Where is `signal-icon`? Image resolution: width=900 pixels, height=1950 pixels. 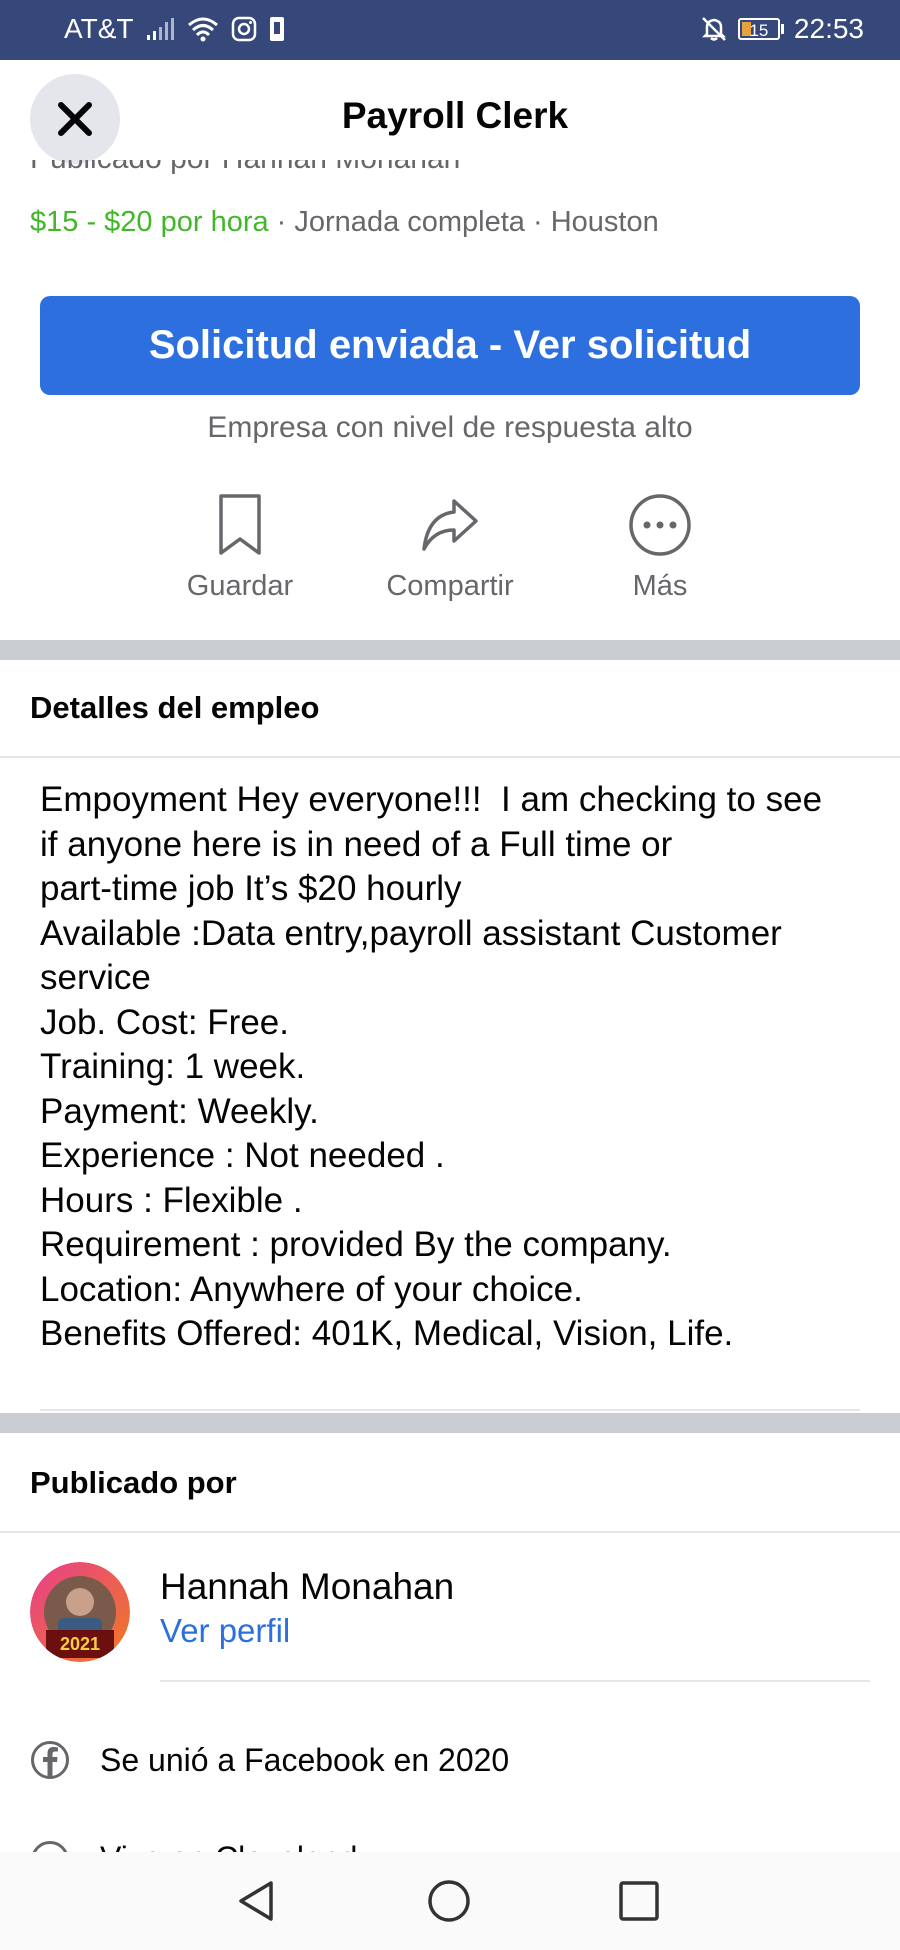
signal-icon is located at coordinates (160, 29).